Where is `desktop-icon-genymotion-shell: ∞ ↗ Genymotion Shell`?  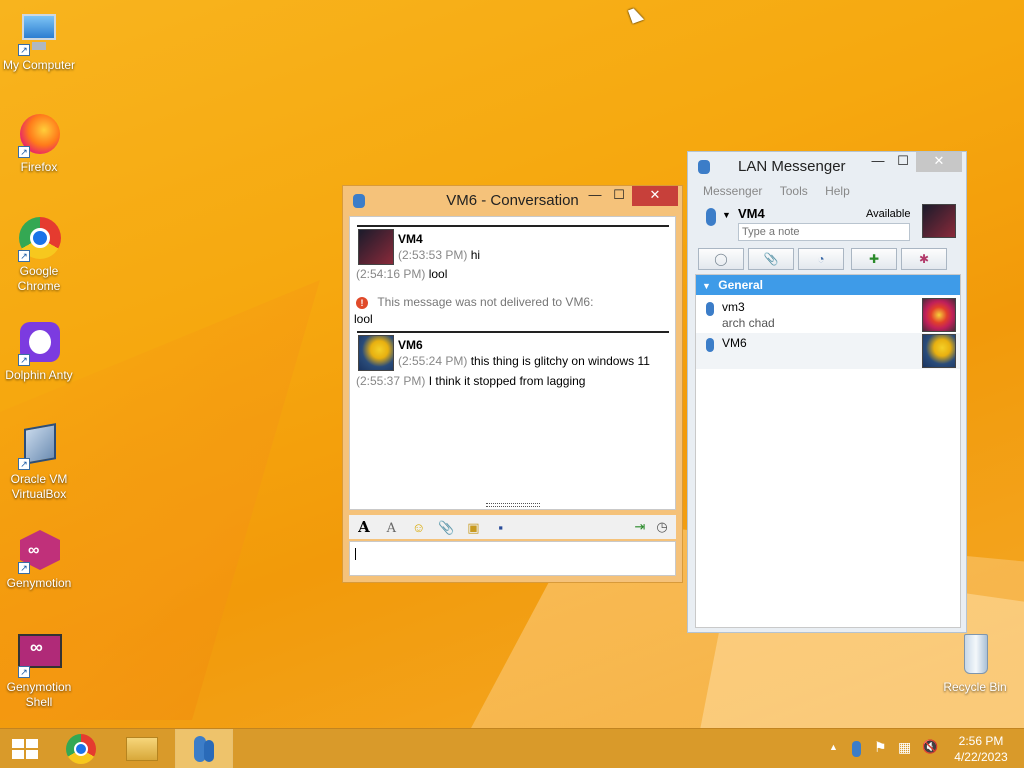
desktop-icon-genymotion-shell: ∞ ↗ Genymotion Shell is located at coordinates (39, 671).